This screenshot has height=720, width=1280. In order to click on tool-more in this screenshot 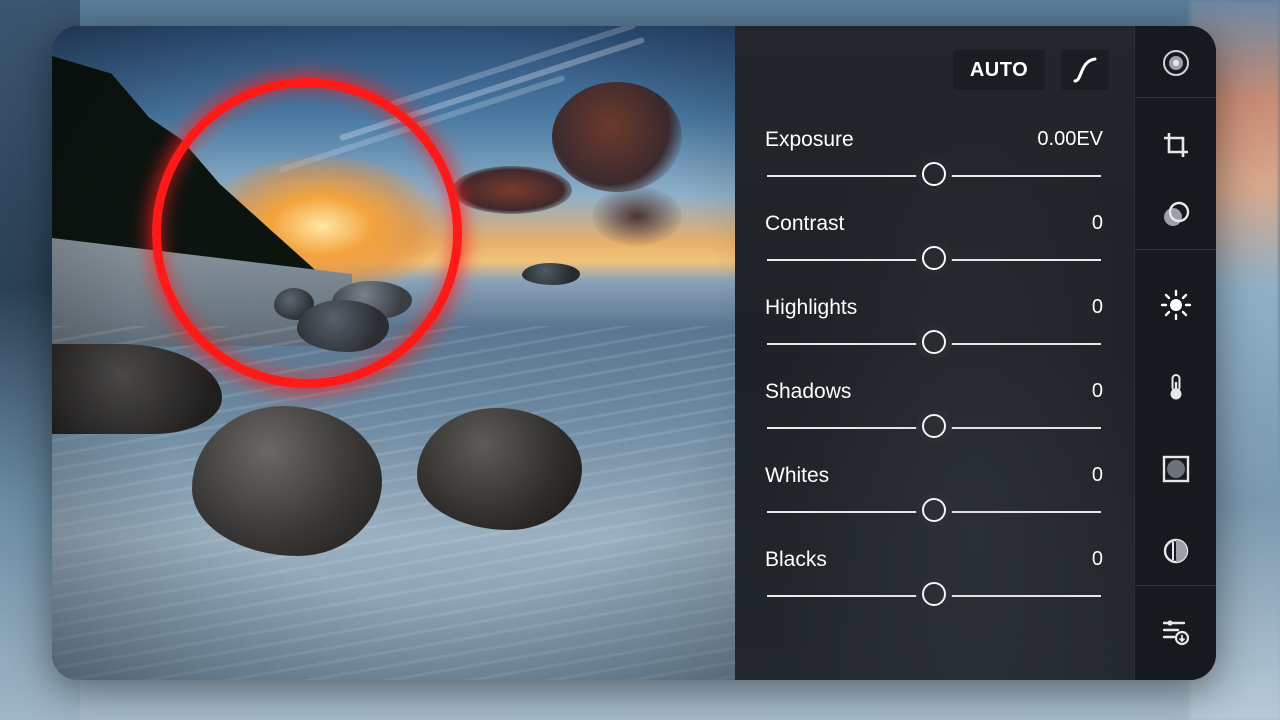, I will do `click(1175, 631)`.